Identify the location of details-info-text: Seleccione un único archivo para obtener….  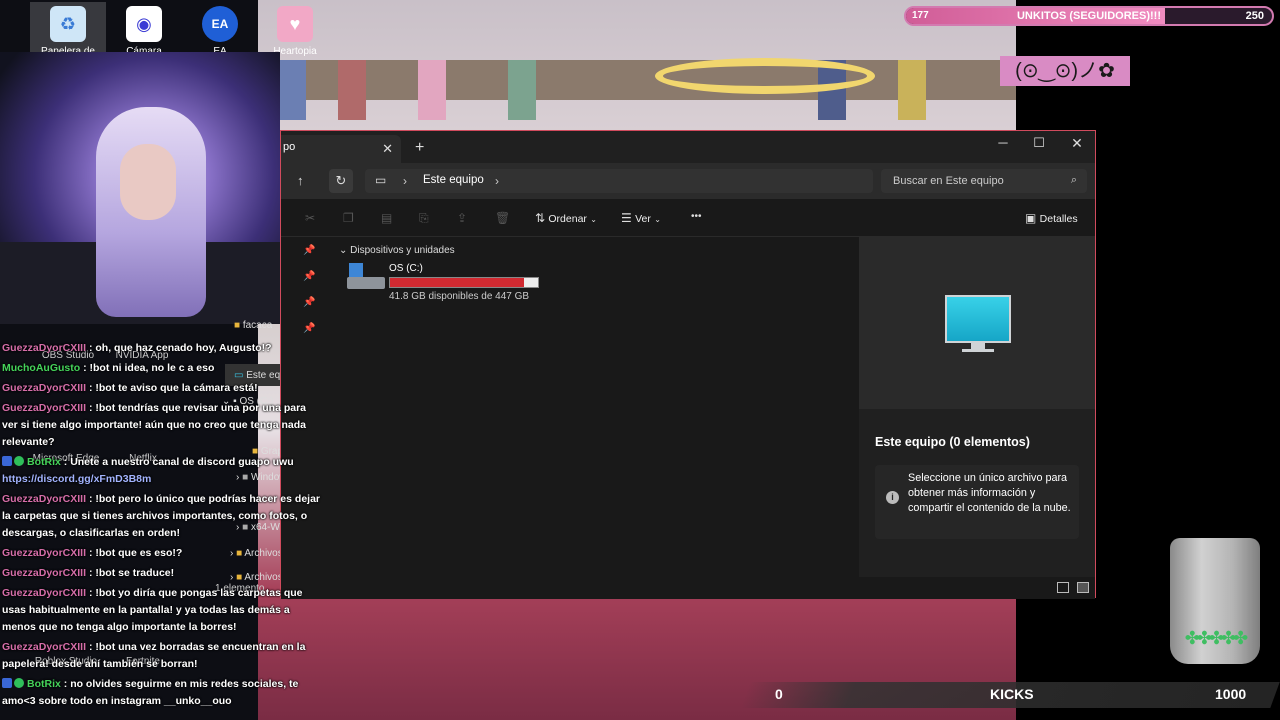
(989, 493).